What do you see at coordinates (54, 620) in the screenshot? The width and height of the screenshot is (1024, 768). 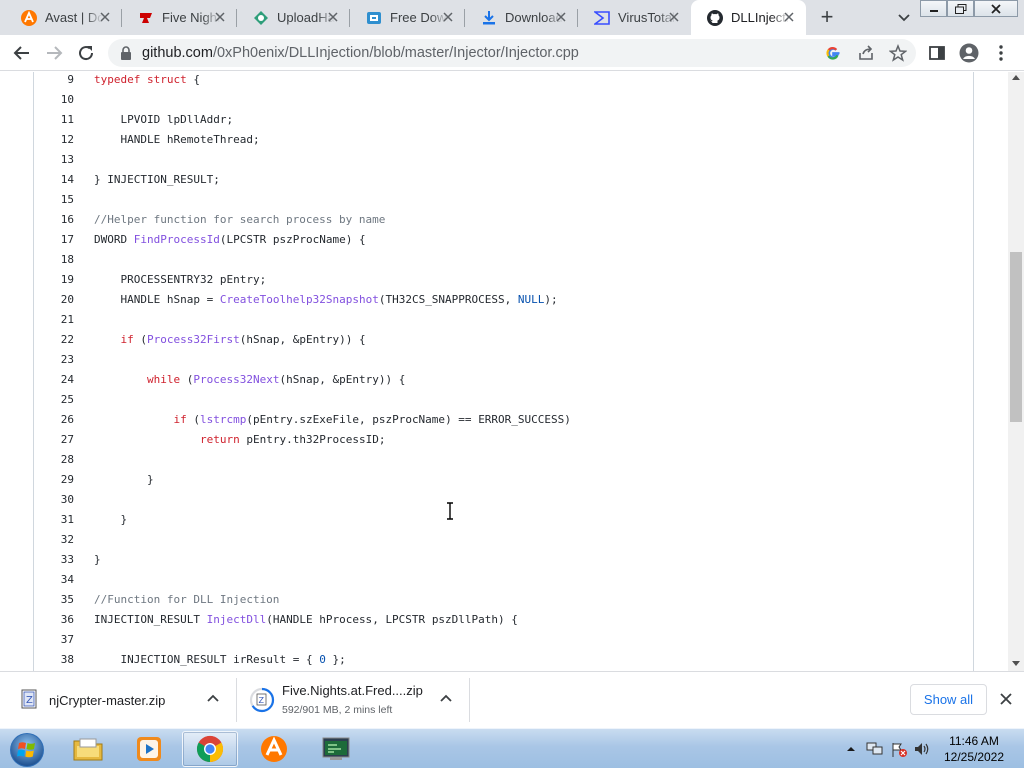 I see `line-number: 36` at bounding box center [54, 620].